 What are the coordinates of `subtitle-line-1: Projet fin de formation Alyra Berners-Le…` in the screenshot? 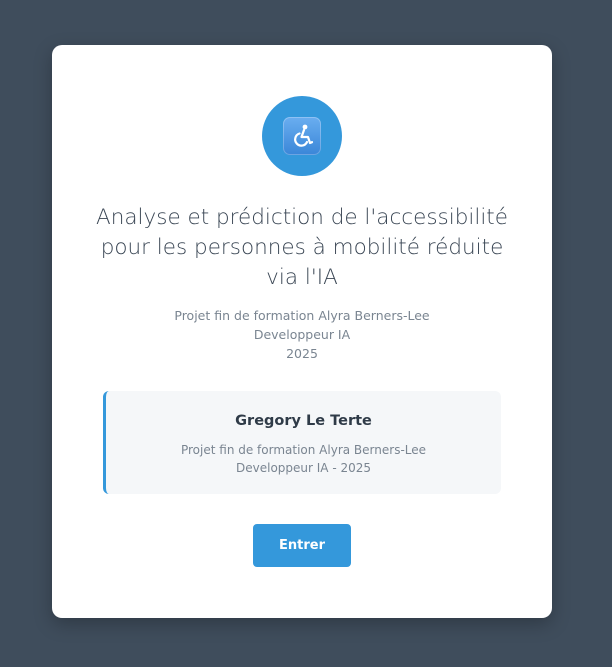 It's located at (302, 315).